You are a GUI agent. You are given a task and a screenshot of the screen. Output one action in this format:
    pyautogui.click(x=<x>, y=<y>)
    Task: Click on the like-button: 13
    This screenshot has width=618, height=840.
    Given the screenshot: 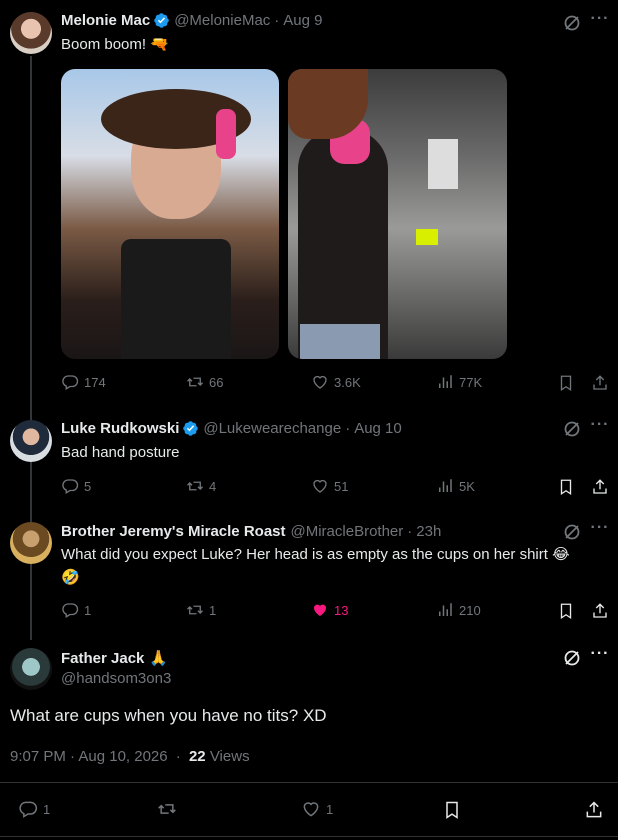 What is the action you would take?
    pyautogui.click(x=329, y=610)
    